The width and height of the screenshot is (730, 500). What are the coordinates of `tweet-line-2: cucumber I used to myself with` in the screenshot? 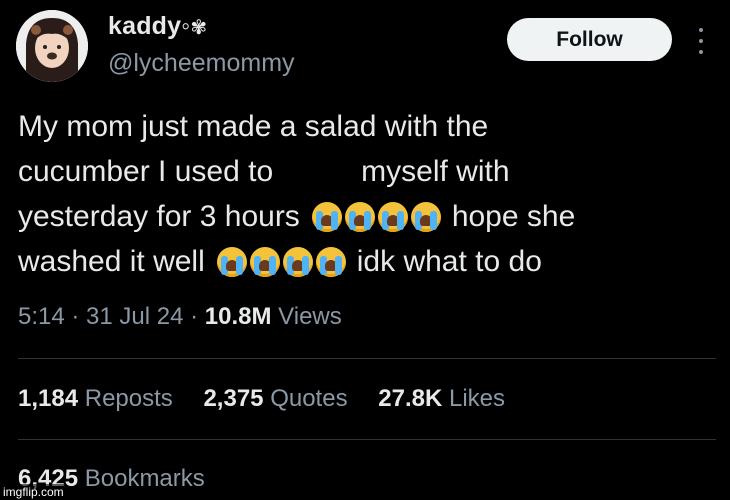 It's located at (363, 171).